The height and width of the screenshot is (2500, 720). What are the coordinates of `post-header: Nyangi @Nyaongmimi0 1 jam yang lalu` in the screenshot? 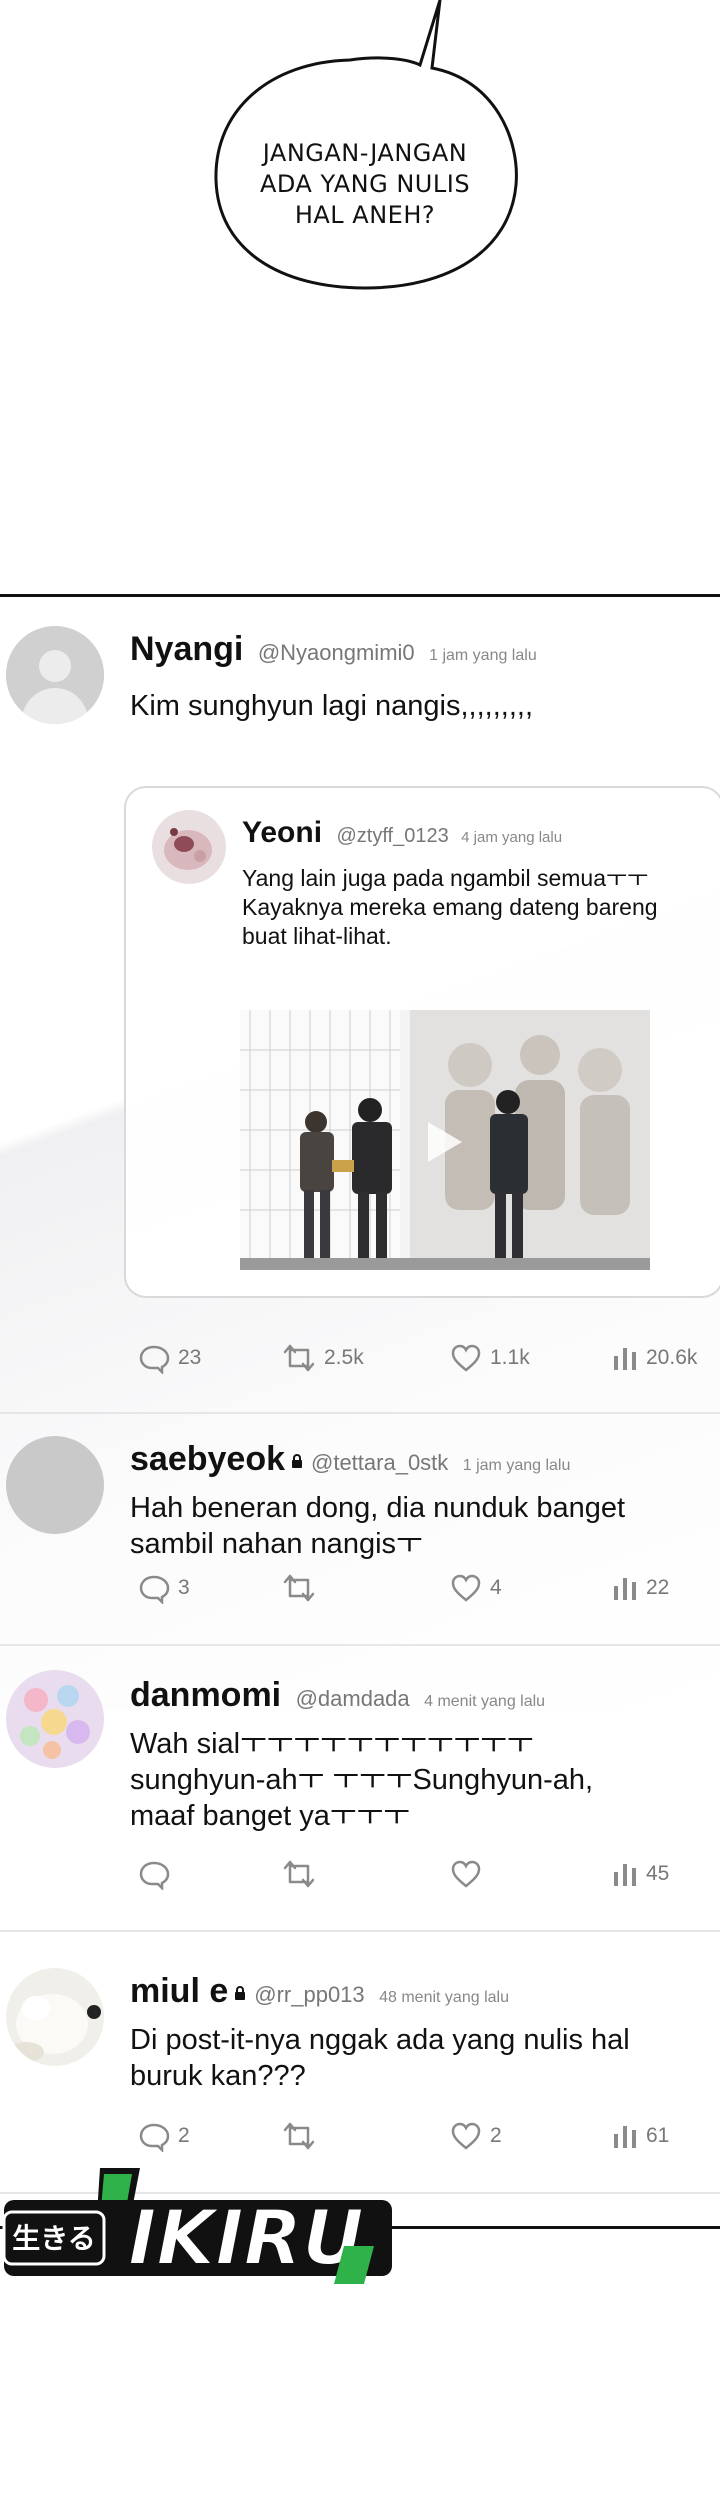 It's located at (333, 649).